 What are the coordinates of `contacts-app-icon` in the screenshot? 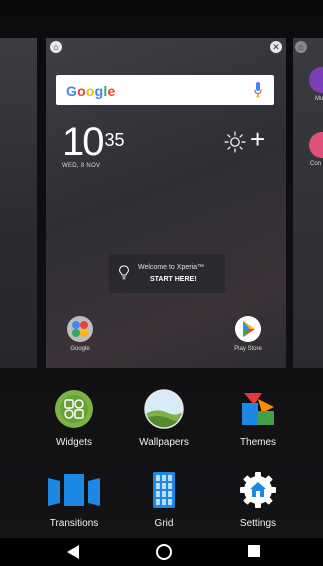 It's located at (316, 145).